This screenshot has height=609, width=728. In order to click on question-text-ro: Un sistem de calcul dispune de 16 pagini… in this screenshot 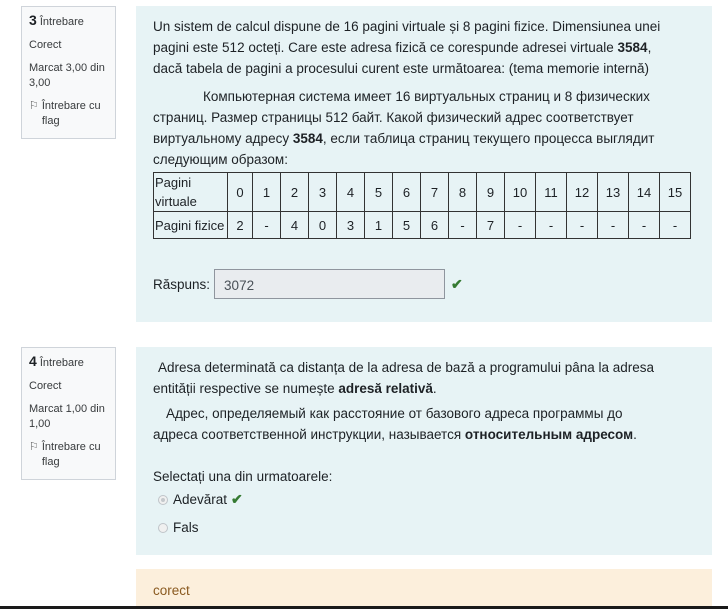, I will do `click(407, 47)`.